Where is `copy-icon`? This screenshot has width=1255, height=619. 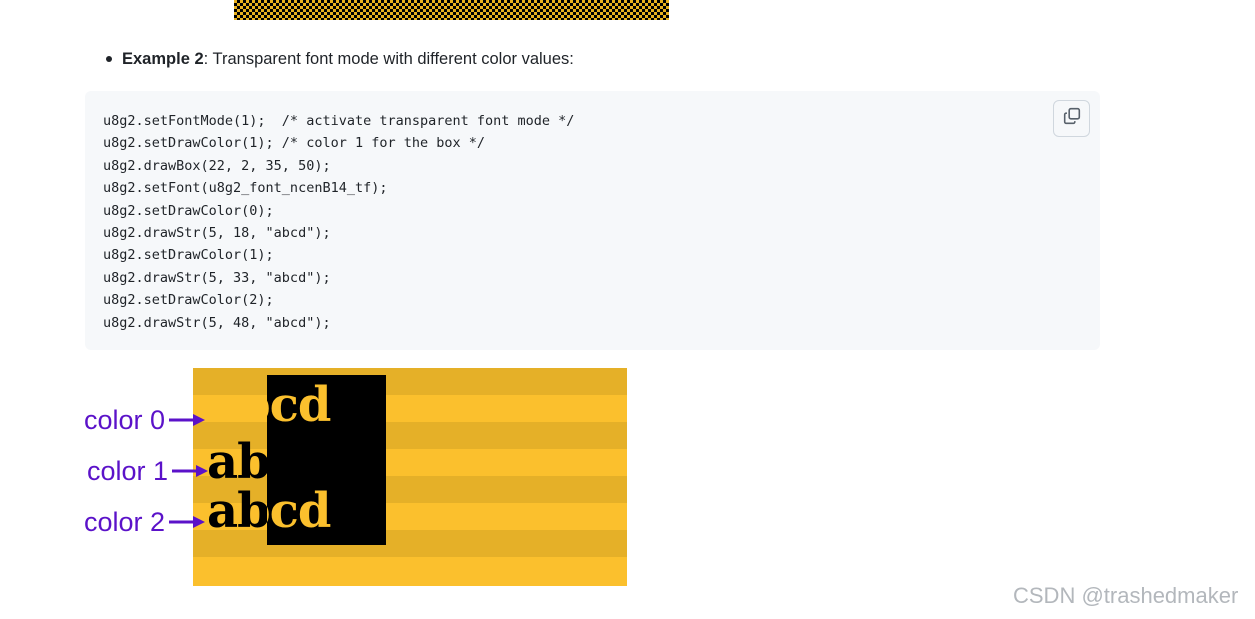 copy-icon is located at coordinates (1072, 118).